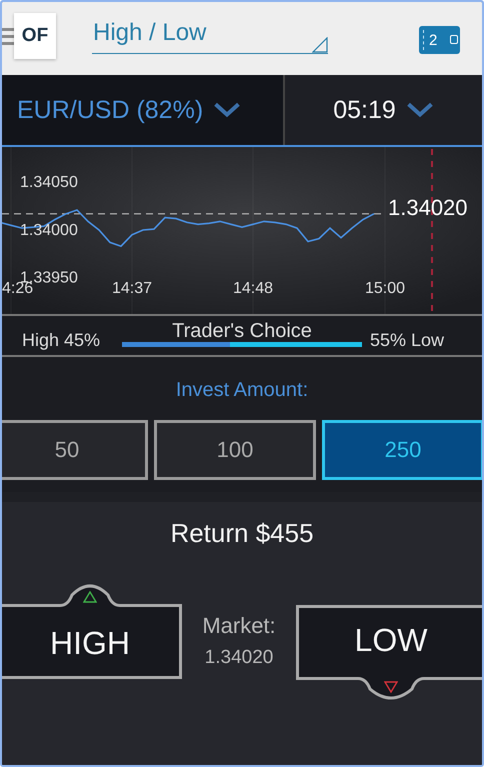 This screenshot has width=484, height=767. What do you see at coordinates (92, 631) in the screenshot?
I see `high-button: HIGH` at bounding box center [92, 631].